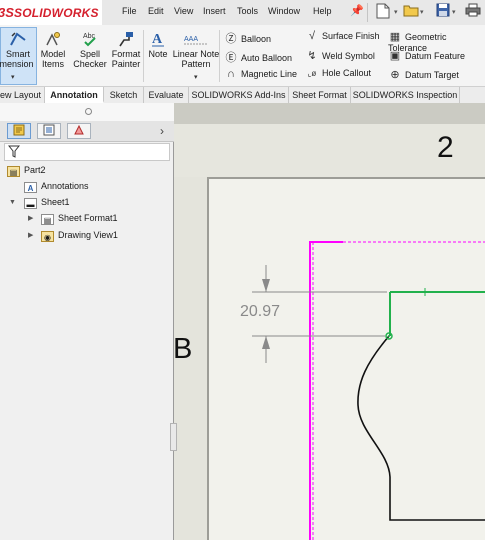 The image size is (485, 540). I want to click on tab-annotation: Annotation, so click(74, 95).